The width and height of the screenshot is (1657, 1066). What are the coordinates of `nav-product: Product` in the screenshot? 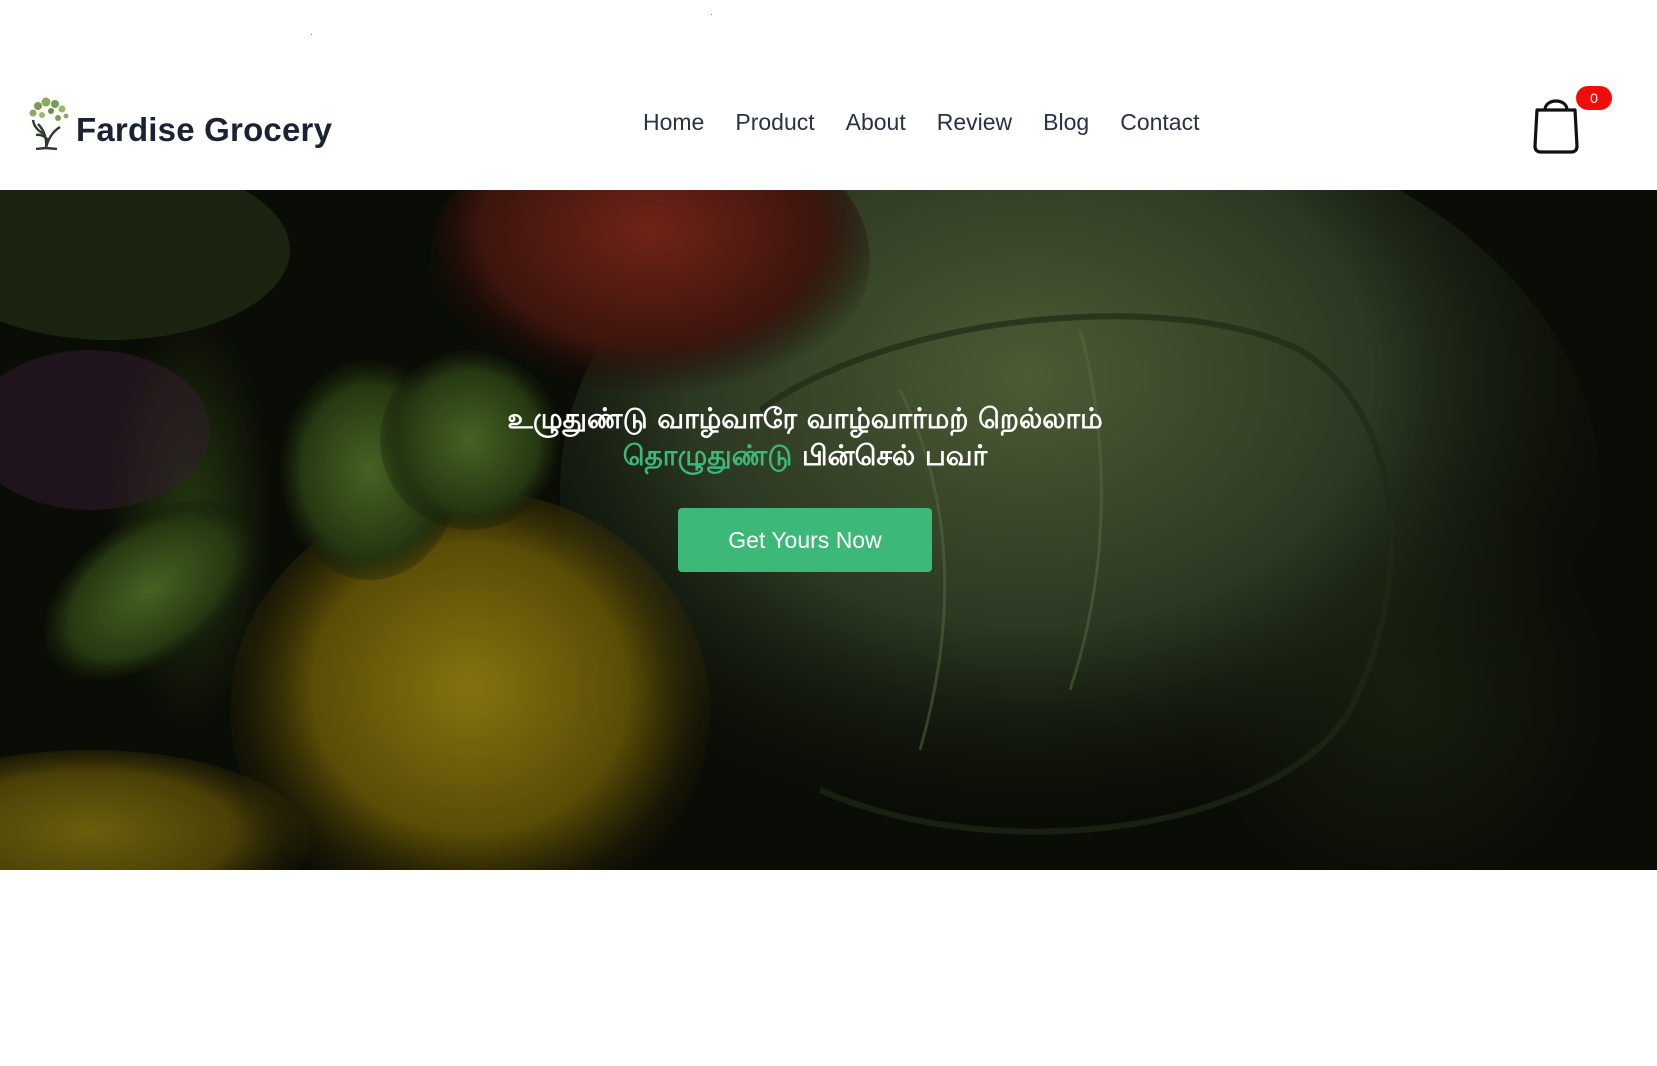 It's located at (774, 122).